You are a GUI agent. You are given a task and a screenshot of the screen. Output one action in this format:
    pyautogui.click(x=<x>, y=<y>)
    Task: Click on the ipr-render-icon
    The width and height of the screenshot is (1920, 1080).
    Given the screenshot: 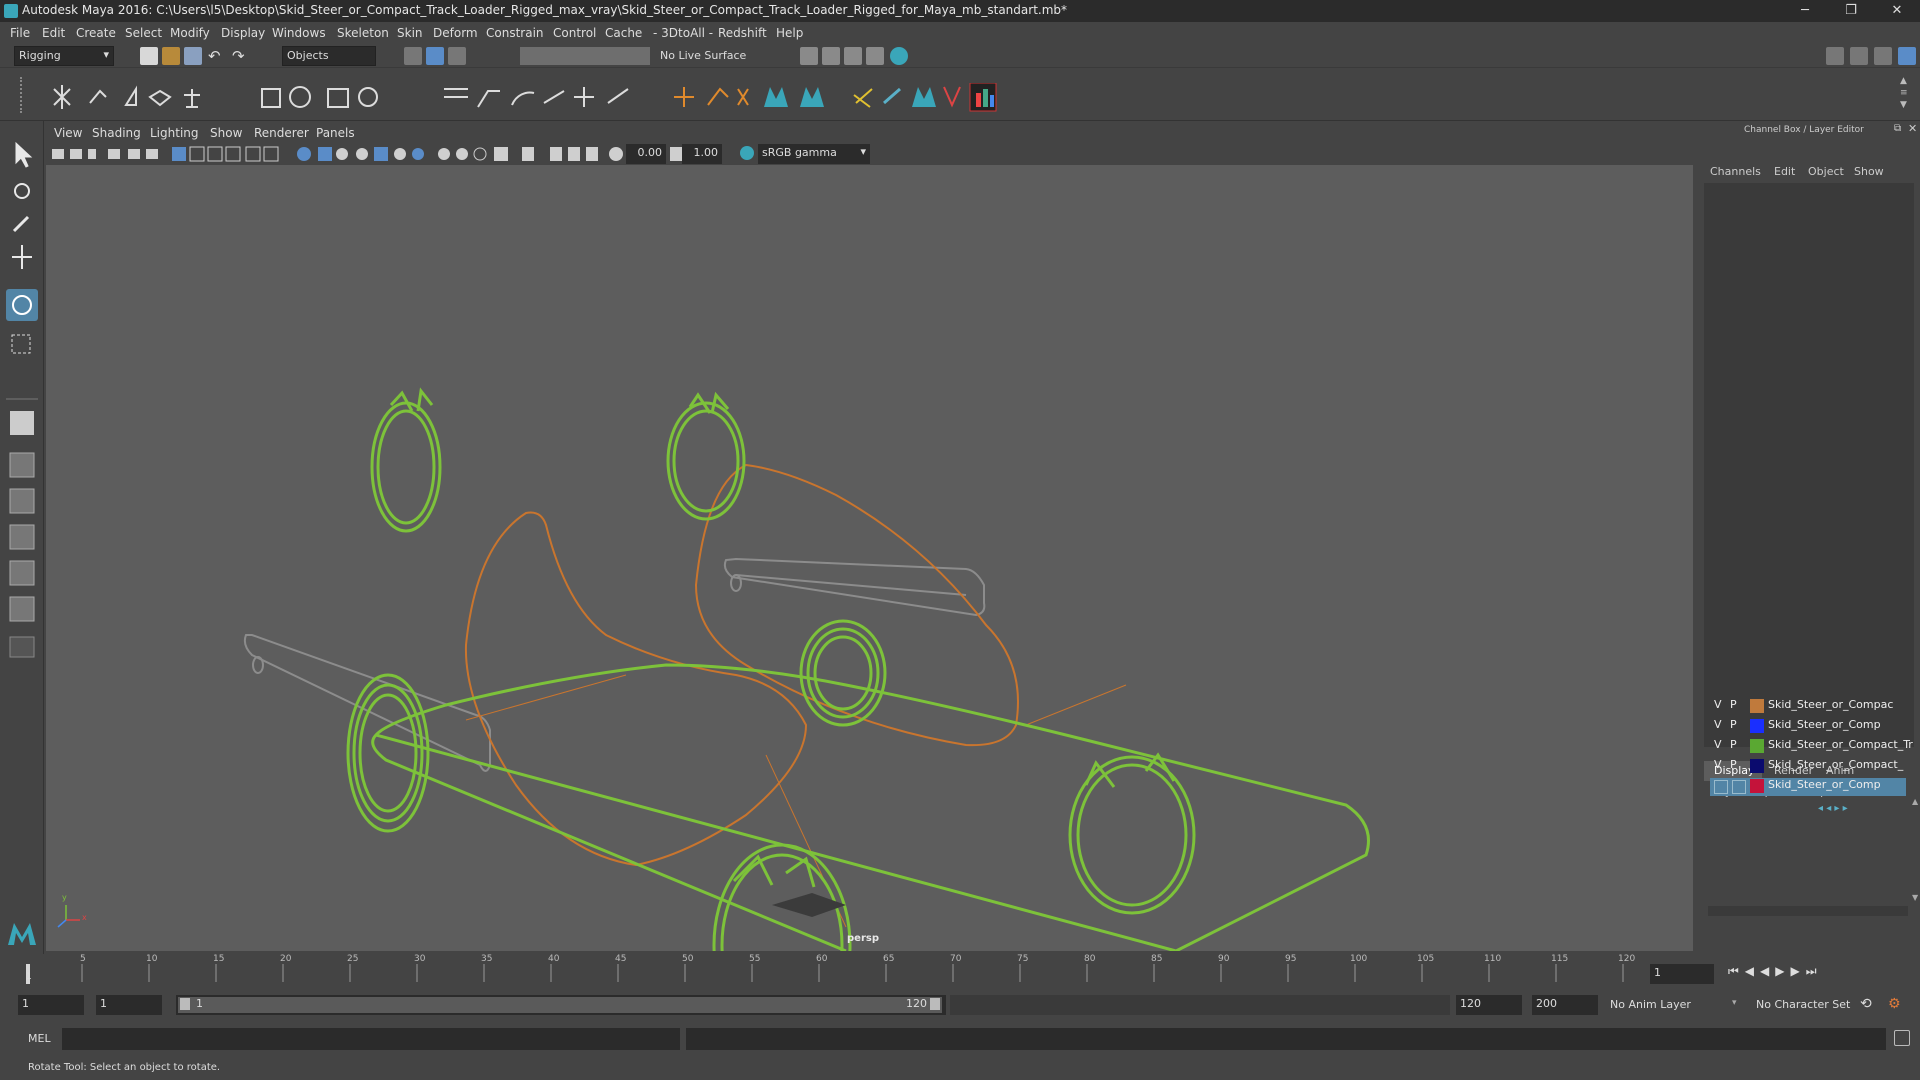 What is the action you would take?
    pyautogui.click(x=853, y=56)
    